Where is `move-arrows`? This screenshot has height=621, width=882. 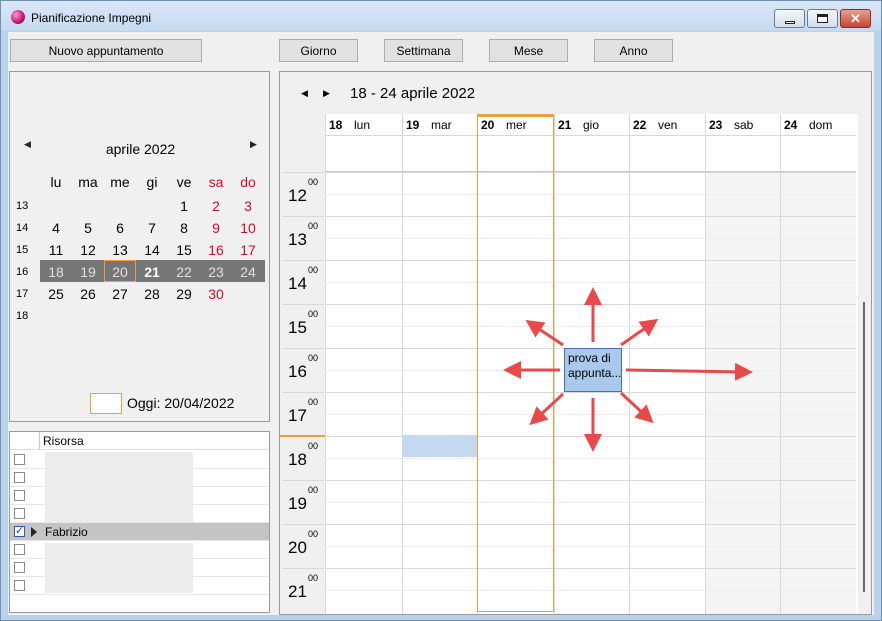
move-arrows is located at coordinates (628, 369).